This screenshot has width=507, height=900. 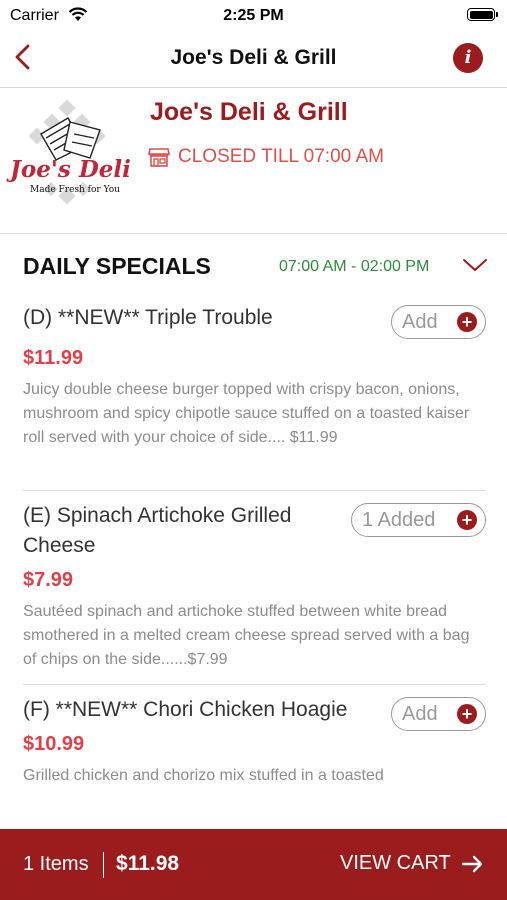 I want to click on store-icon, so click(x=159, y=157).